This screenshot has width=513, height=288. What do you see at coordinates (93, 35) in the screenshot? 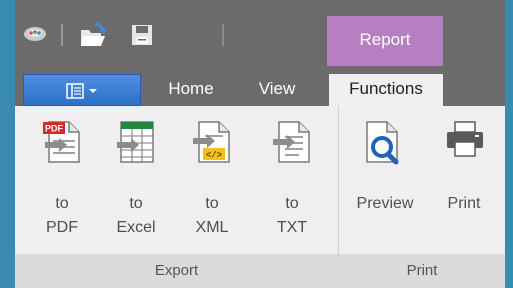
I see `open-folder-icon` at bounding box center [93, 35].